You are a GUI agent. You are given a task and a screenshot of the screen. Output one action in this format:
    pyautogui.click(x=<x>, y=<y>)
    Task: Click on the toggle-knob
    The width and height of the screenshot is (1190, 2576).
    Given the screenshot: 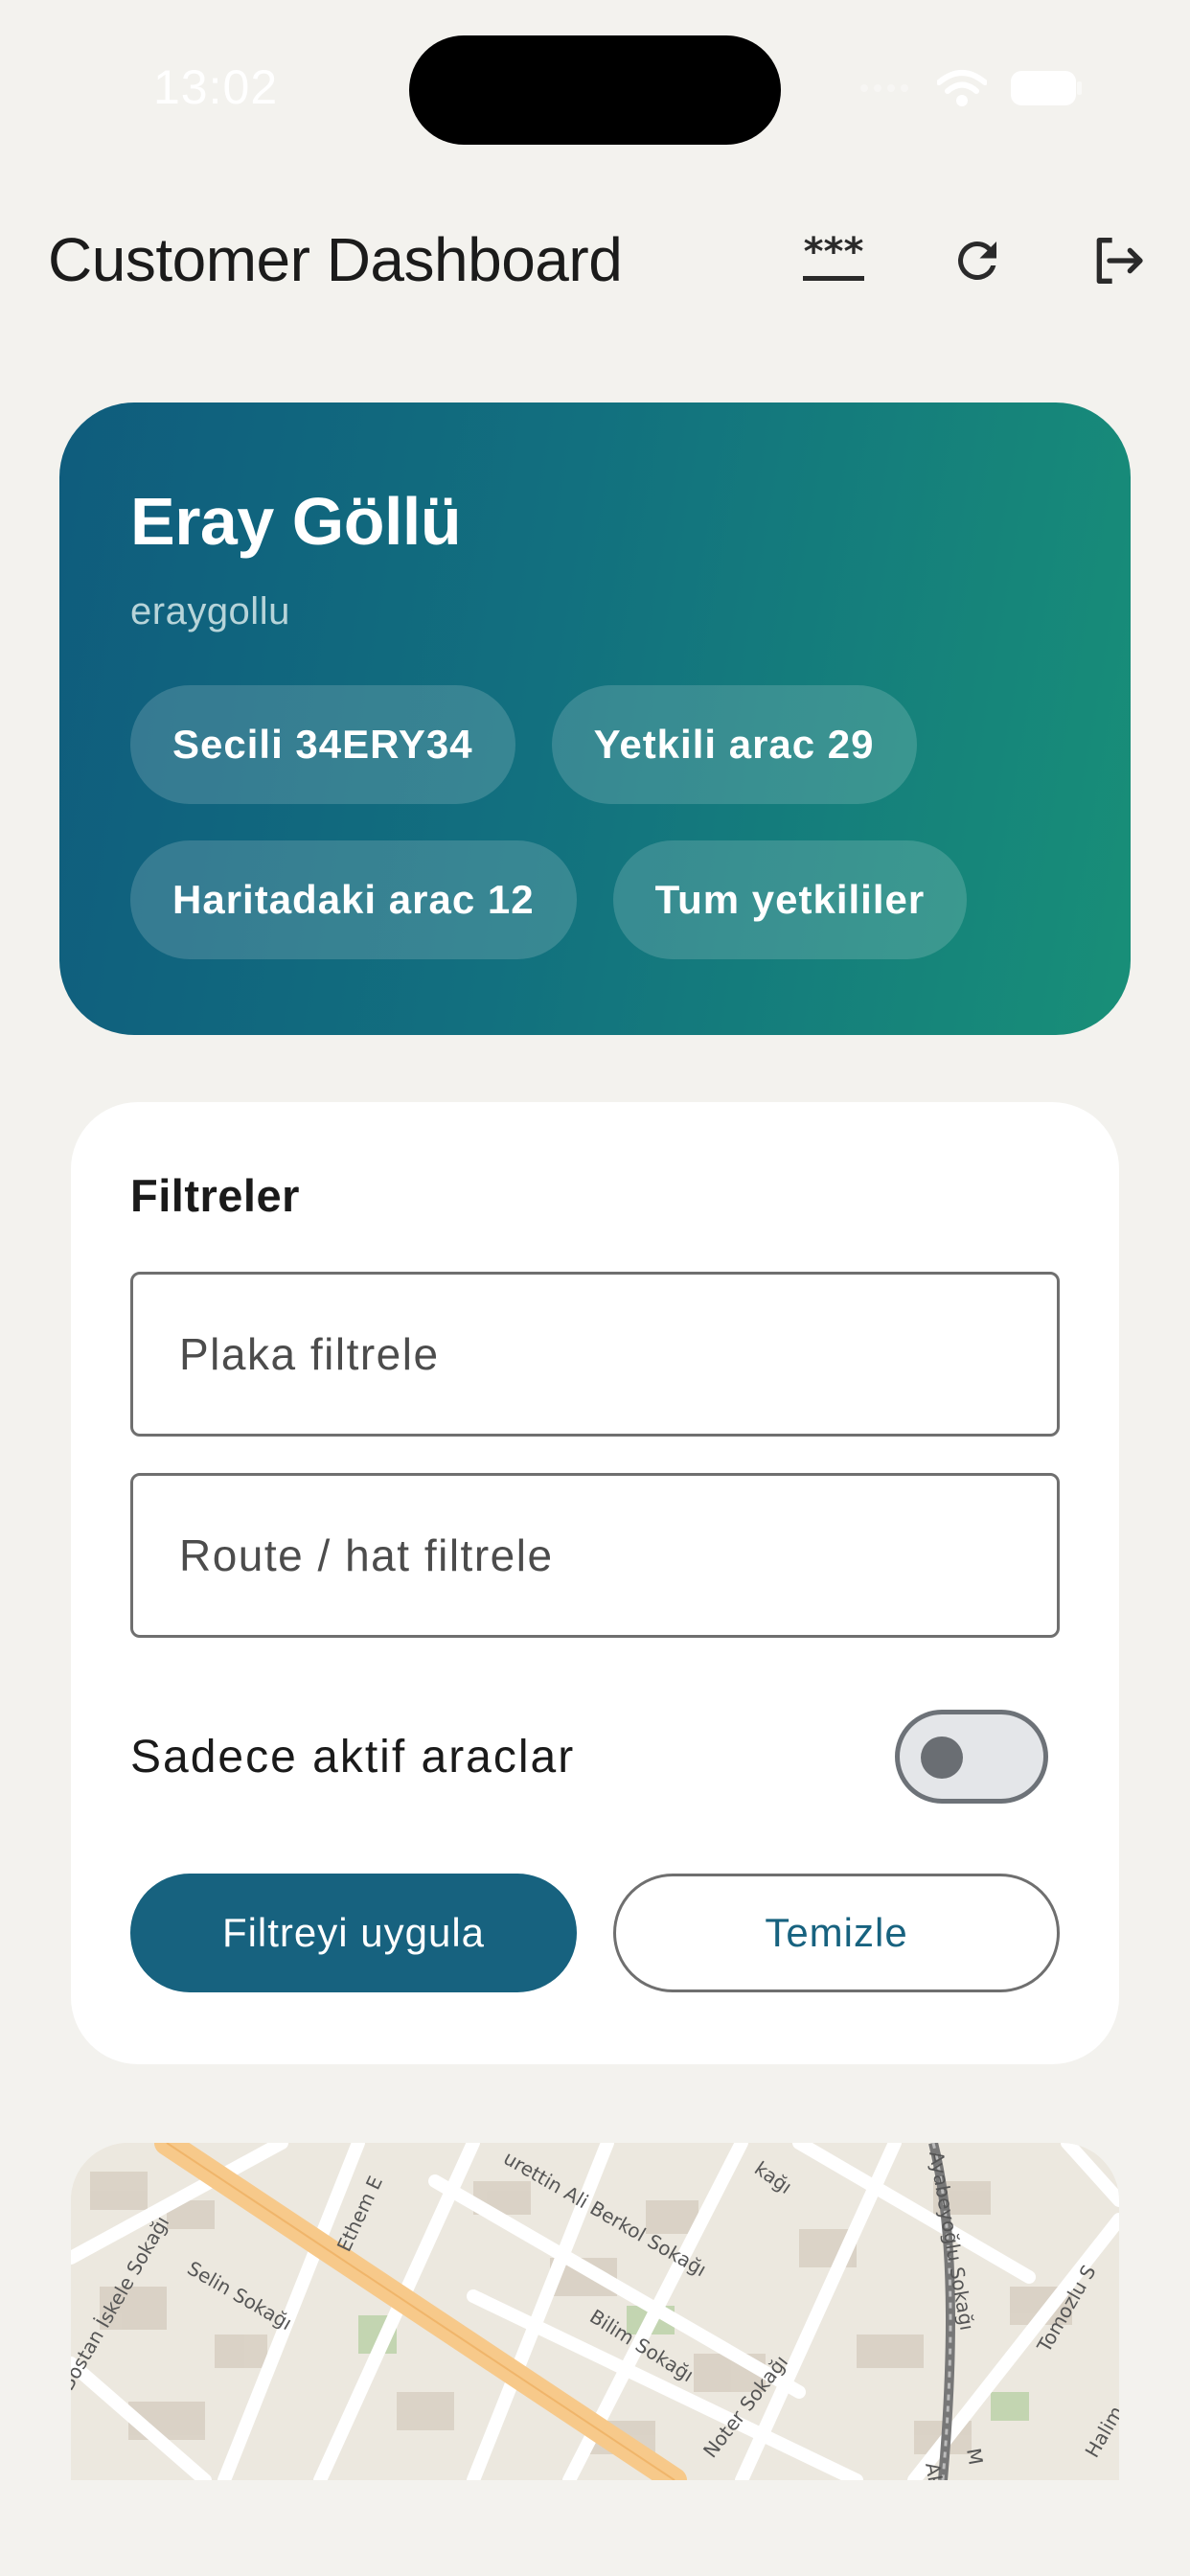 What is the action you would take?
    pyautogui.click(x=942, y=1757)
    